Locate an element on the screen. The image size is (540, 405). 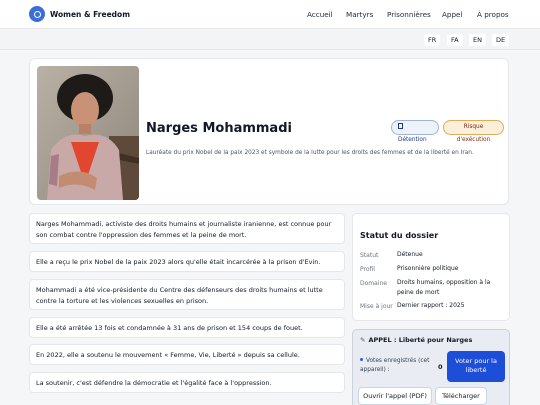
lock-icon is located at coordinates (400, 126).